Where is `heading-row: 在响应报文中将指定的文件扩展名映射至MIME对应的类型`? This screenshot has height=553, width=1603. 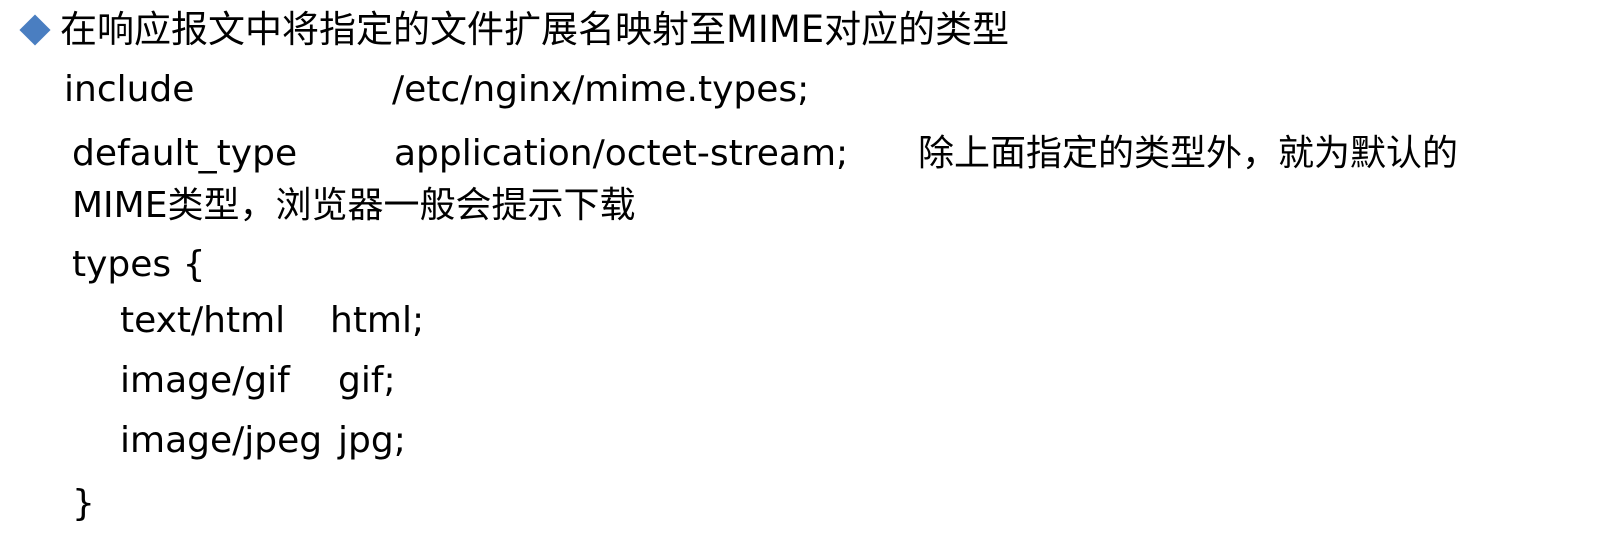
heading-row: 在响应报文中将指定的文件扩展名映射至MIME对应的类型 is located at coordinates (513, 30).